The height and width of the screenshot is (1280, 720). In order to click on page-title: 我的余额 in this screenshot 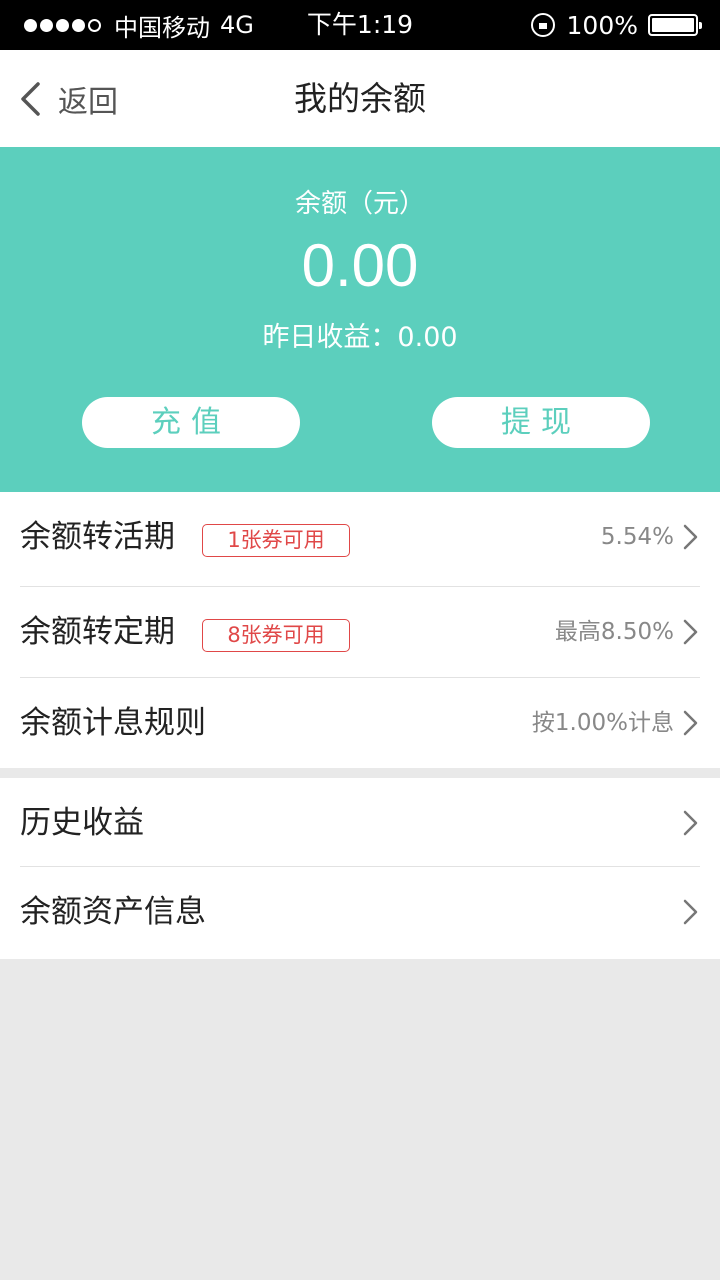, I will do `click(360, 98)`.